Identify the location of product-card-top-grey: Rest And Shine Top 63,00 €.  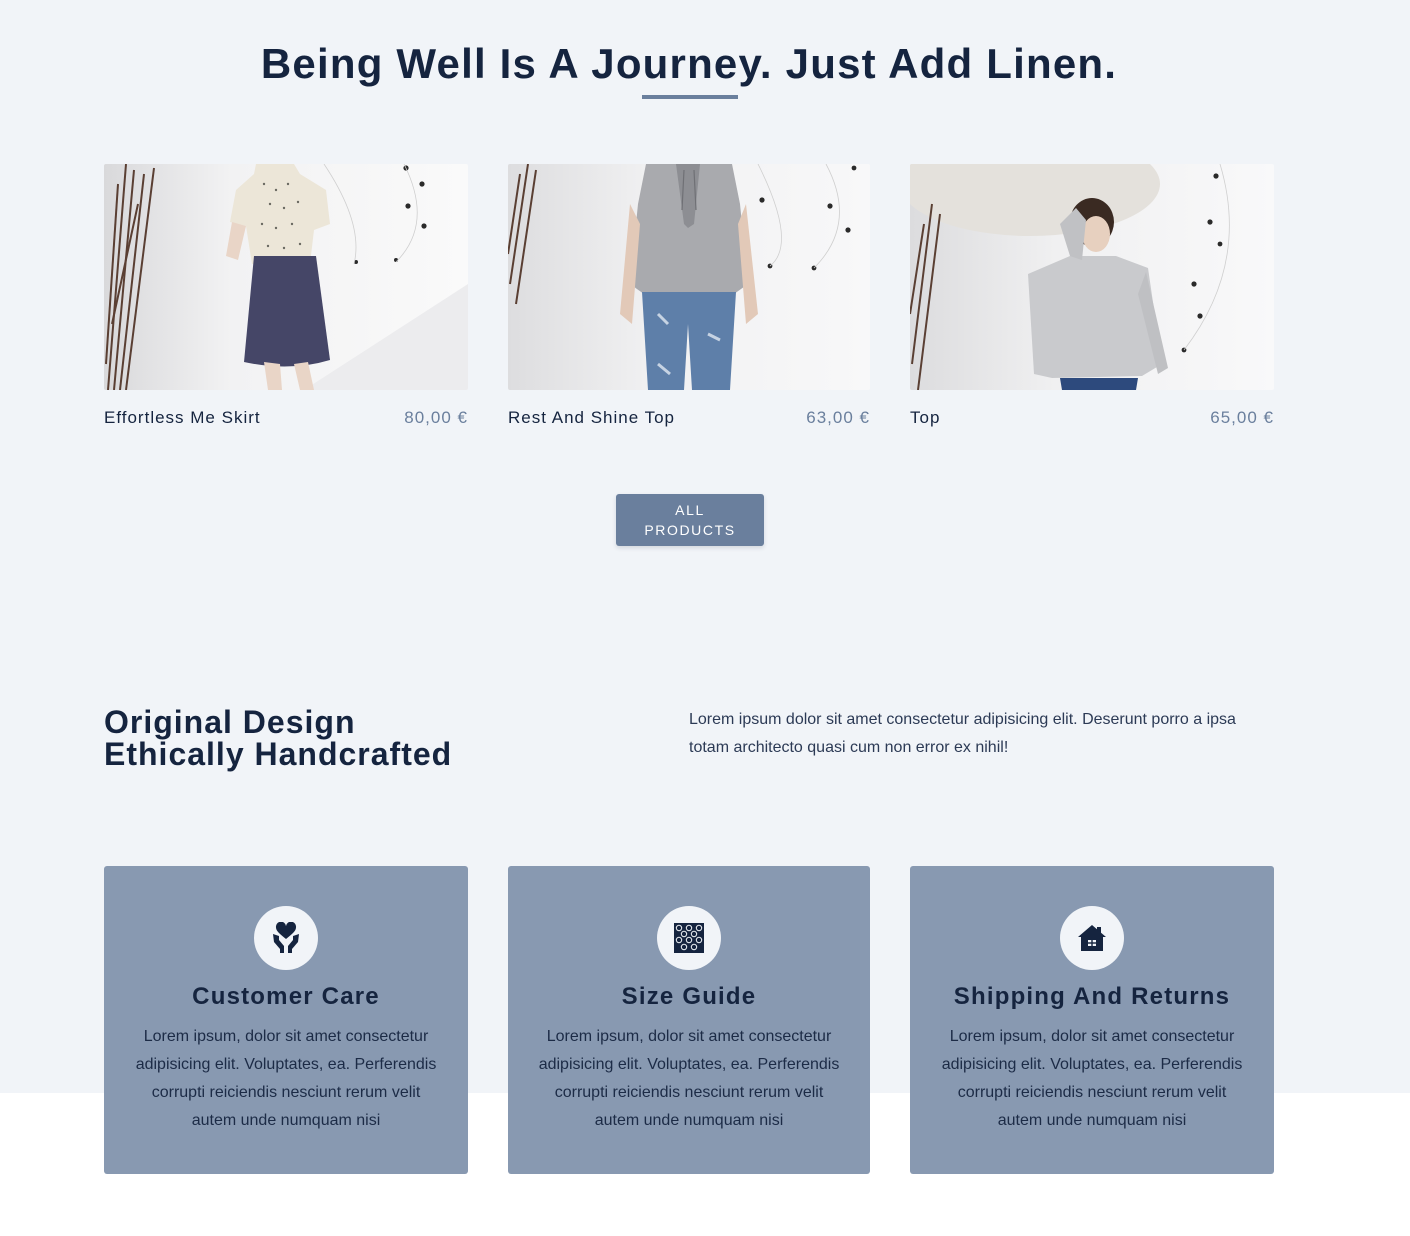
(689, 296).